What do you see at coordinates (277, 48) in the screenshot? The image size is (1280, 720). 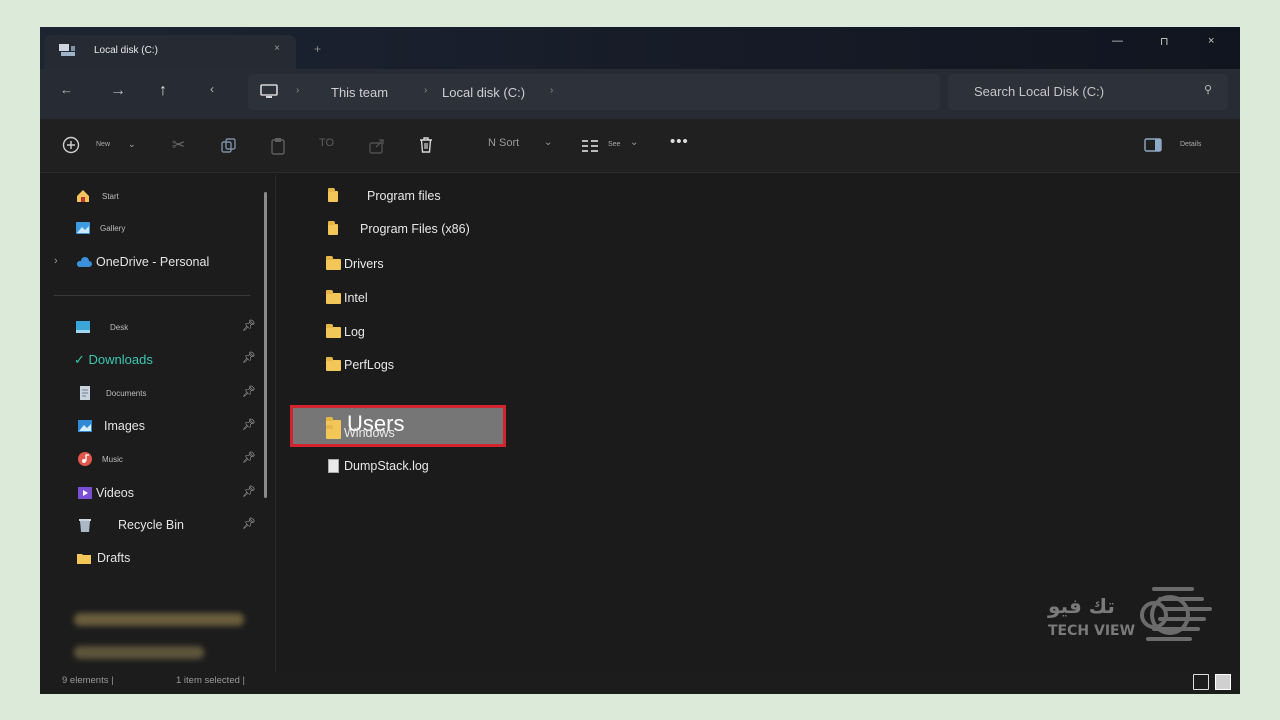 I see `tab-close-button: ×` at bounding box center [277, 48].